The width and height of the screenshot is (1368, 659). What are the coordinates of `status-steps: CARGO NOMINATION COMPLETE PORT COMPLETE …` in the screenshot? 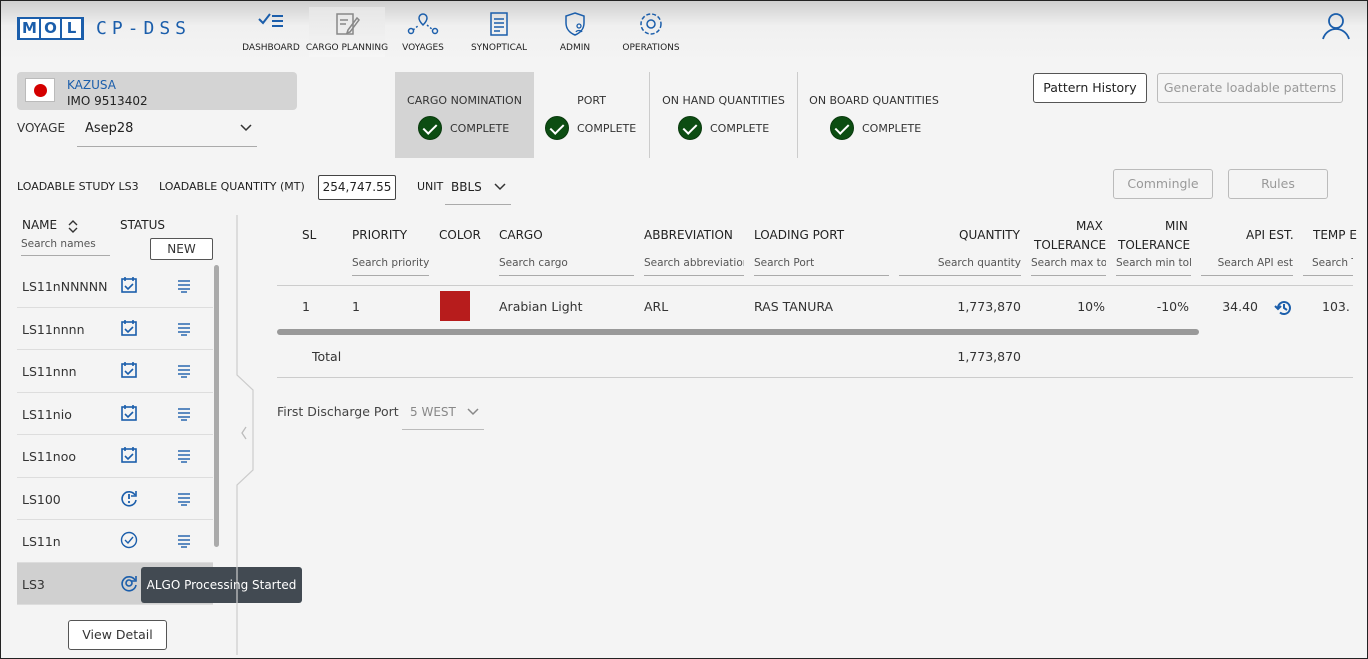 It's located at (672, 115).